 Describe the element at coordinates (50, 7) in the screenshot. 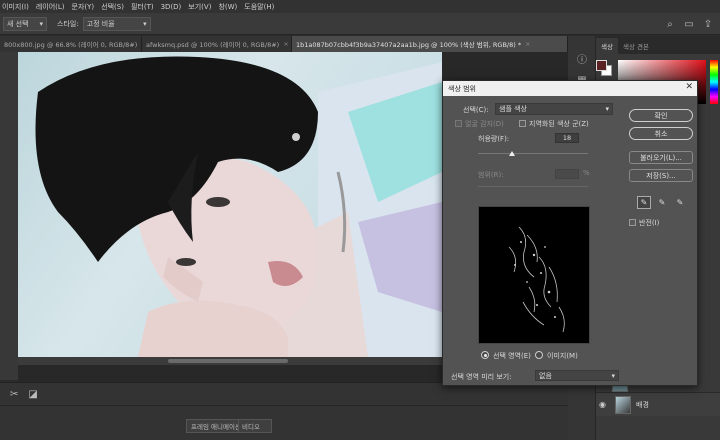

I see `menu-layer: 레이어(L)` at that location.